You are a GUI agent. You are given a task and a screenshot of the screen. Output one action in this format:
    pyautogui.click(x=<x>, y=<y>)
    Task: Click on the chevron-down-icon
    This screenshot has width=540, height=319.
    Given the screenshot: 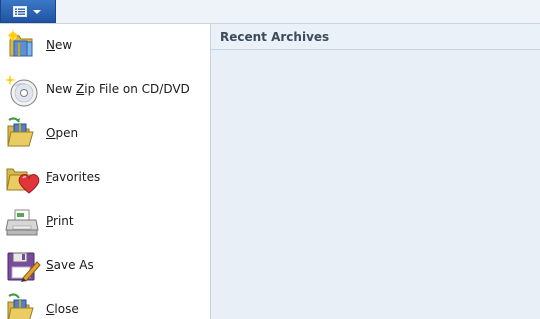 What is the action you would take?
    pyautogui.click(x=37, y=12)
    